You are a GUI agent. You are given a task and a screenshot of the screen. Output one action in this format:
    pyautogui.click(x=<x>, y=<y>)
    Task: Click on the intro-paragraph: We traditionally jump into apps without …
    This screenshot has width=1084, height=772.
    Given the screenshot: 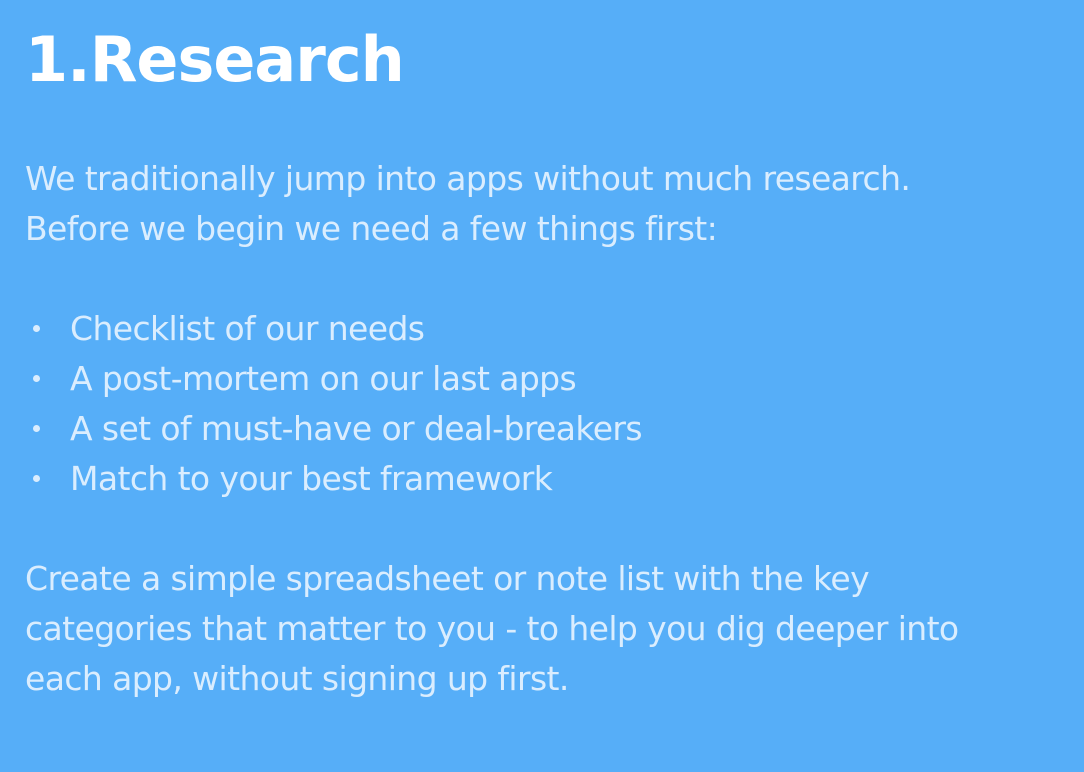 What is the action you would take?
    pyautogui.click(x=545, y=204)
    